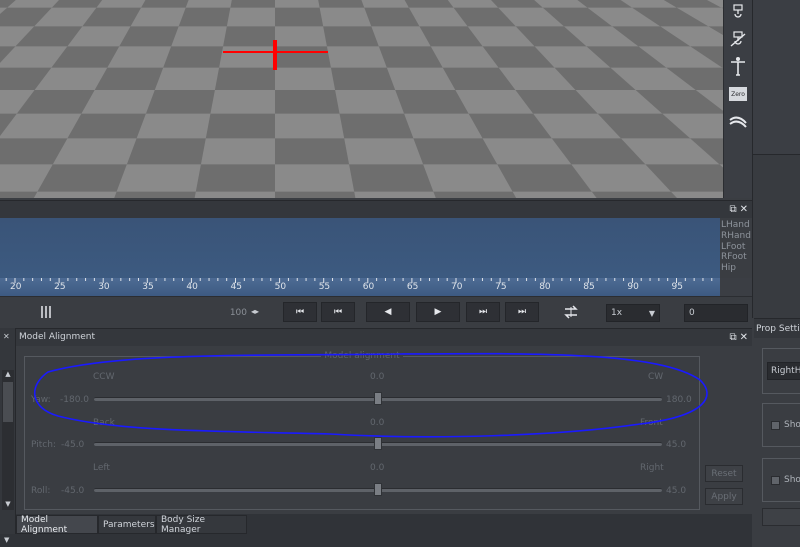 The width and height of the screenshot is (800, 547). Describe the element at coordinates (781, 425) in the screenshot. I see `prop-show-group-1: Sho` at that location.